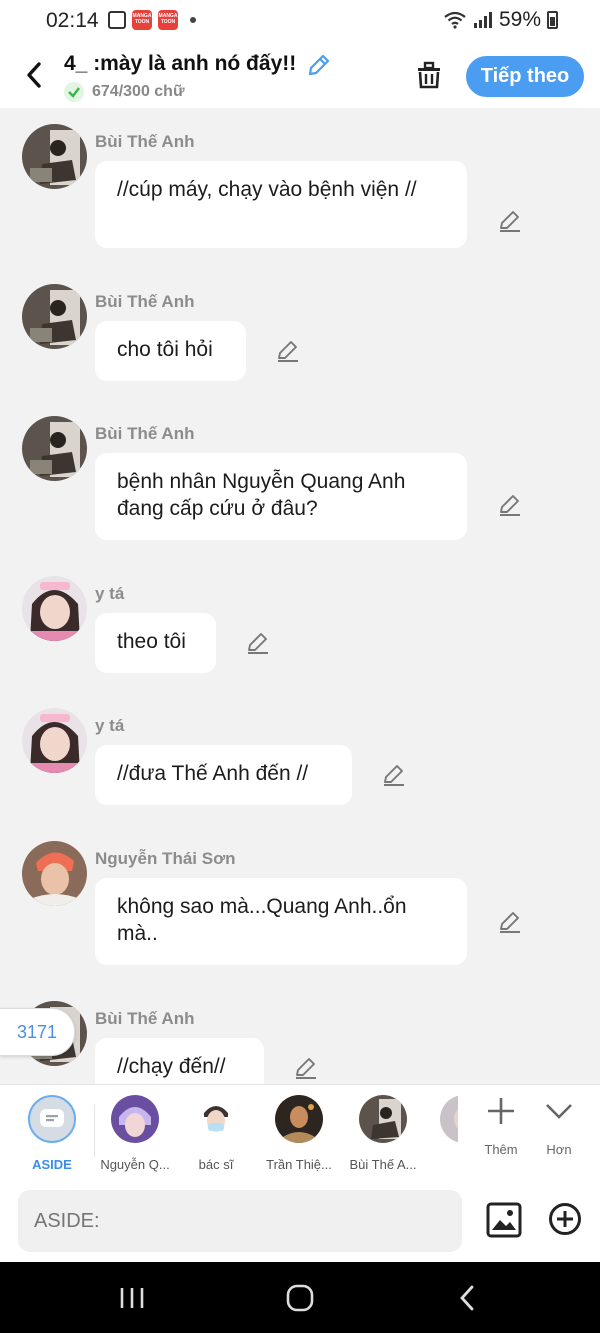  I want to click on more-characters-button: Hơn, so click(559, 1126).